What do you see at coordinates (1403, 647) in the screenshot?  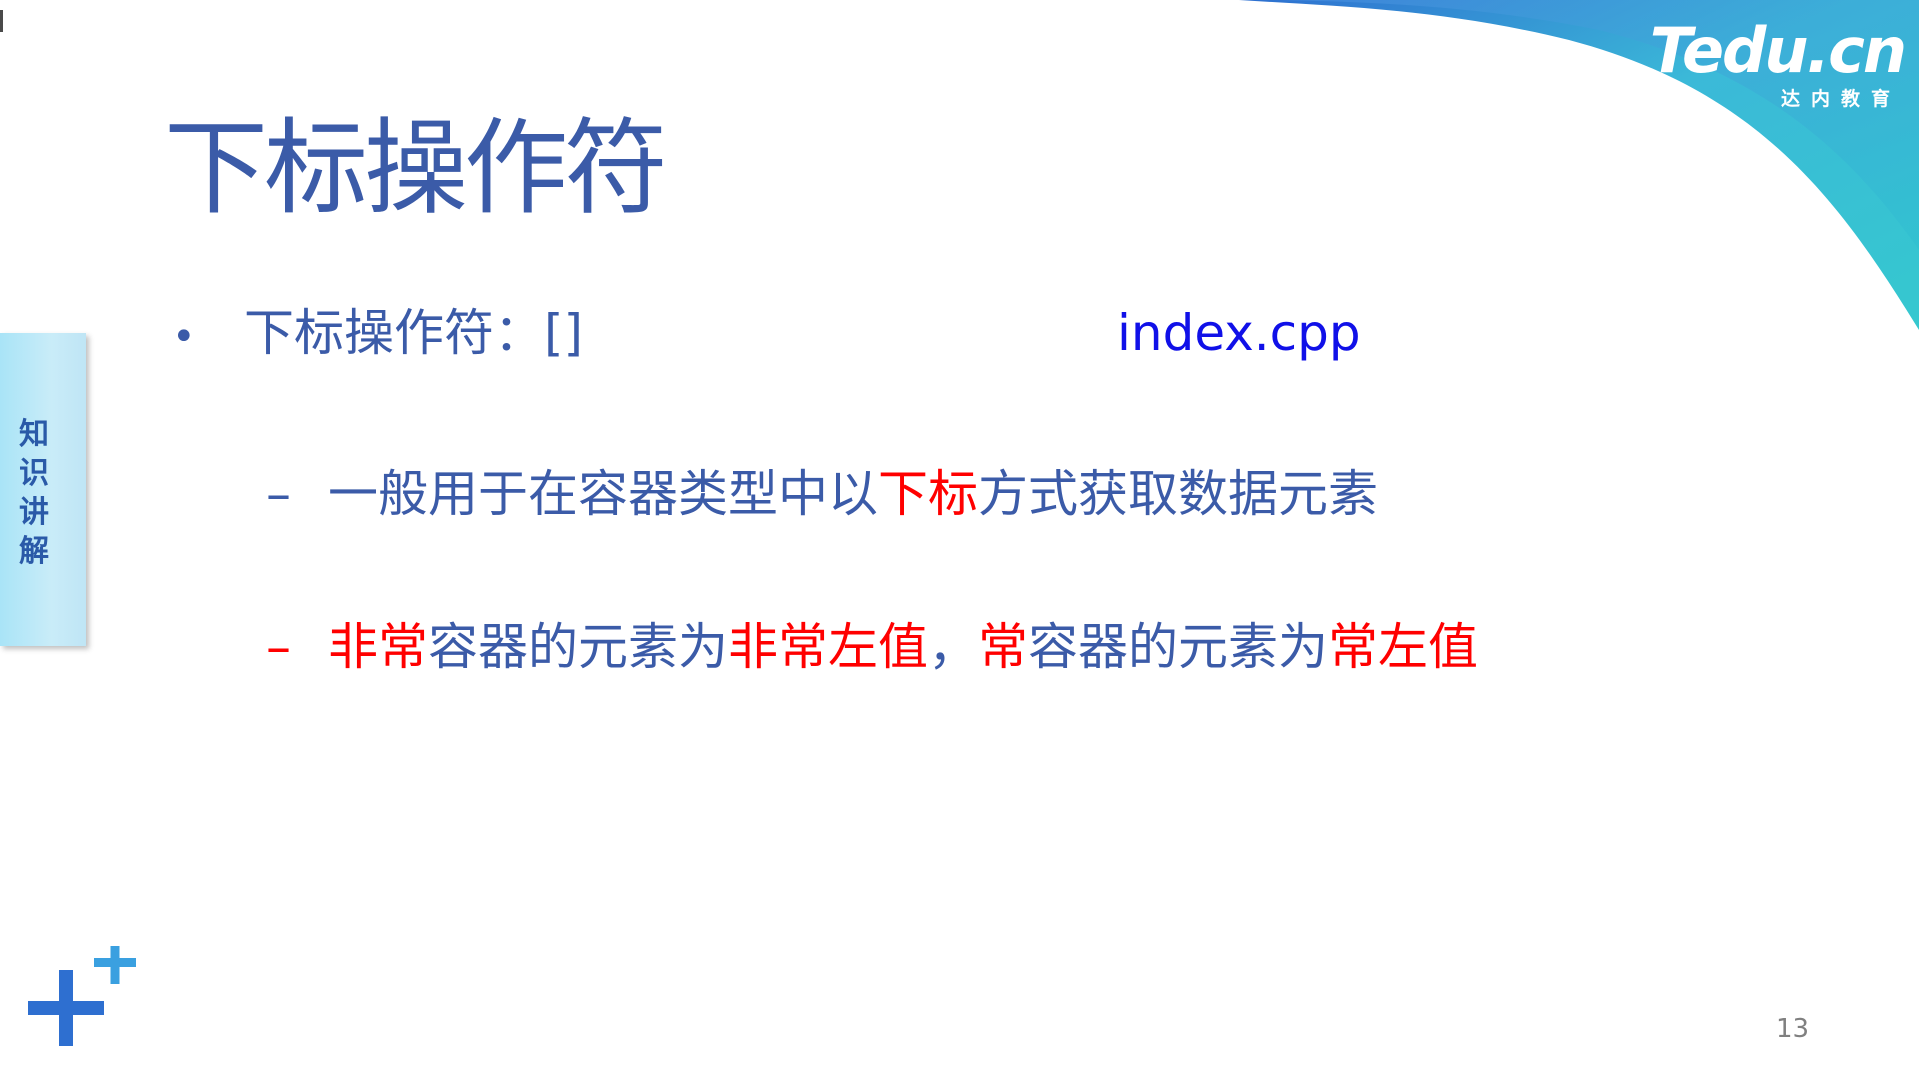 I see `sub-bullet-segment-highlight: 常左值` at bounding box center [1403, 647].